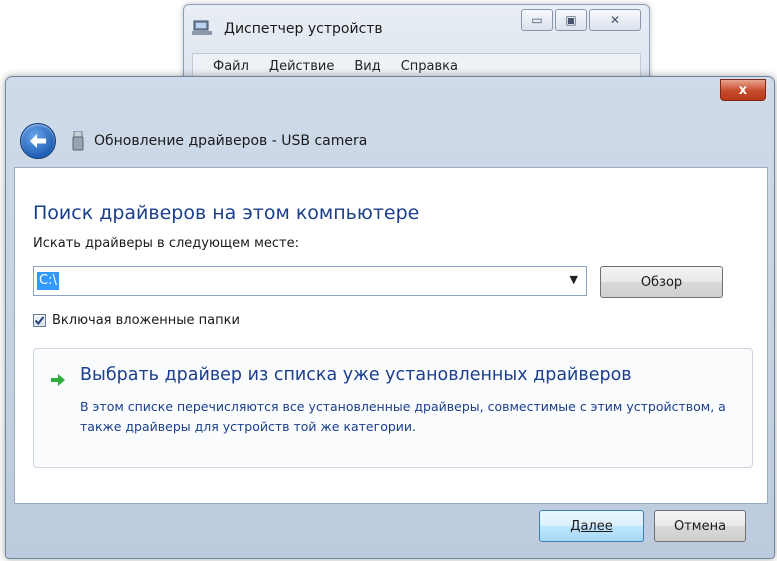  I want to click on dialog-title: Обновление драйверов - USB camera, so click(231, 141).